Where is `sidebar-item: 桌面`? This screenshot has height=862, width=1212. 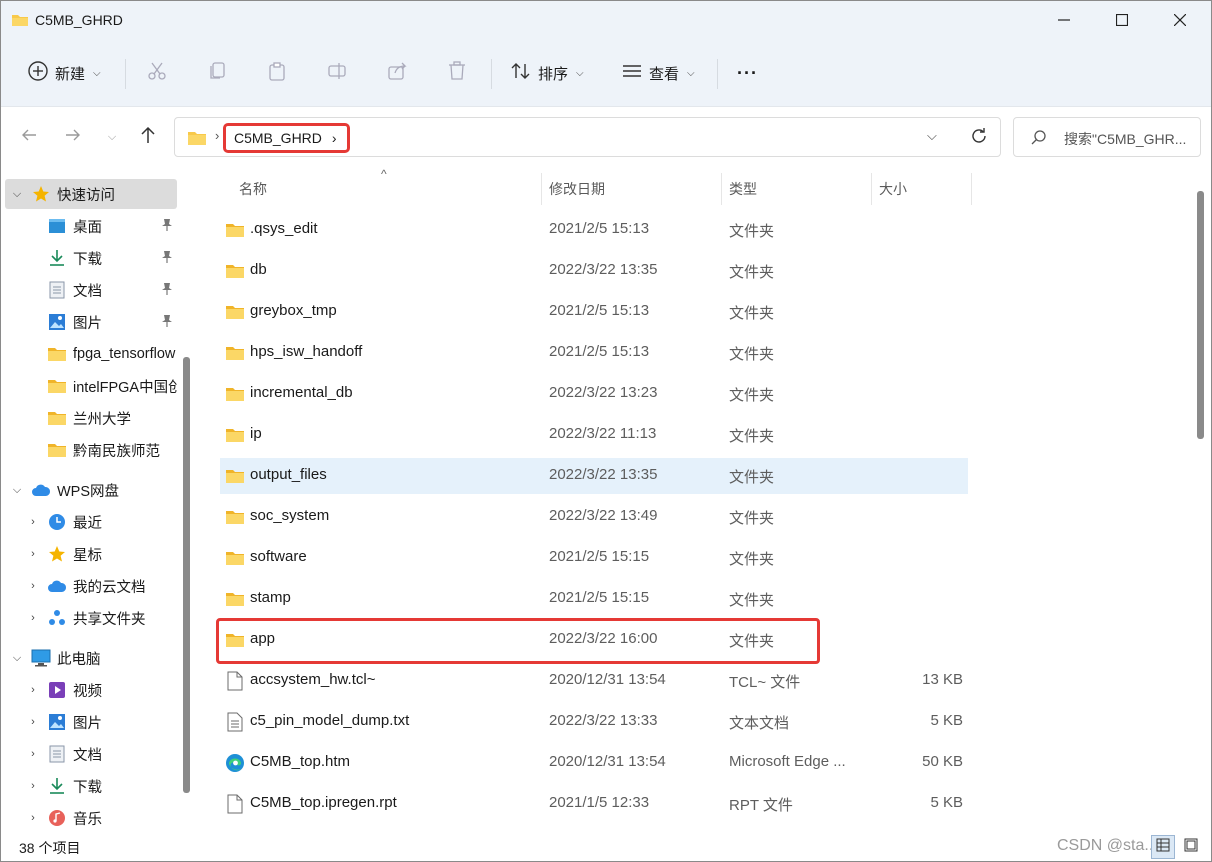 sidebar-item: 桌面 is located at coordinates (91, 226).